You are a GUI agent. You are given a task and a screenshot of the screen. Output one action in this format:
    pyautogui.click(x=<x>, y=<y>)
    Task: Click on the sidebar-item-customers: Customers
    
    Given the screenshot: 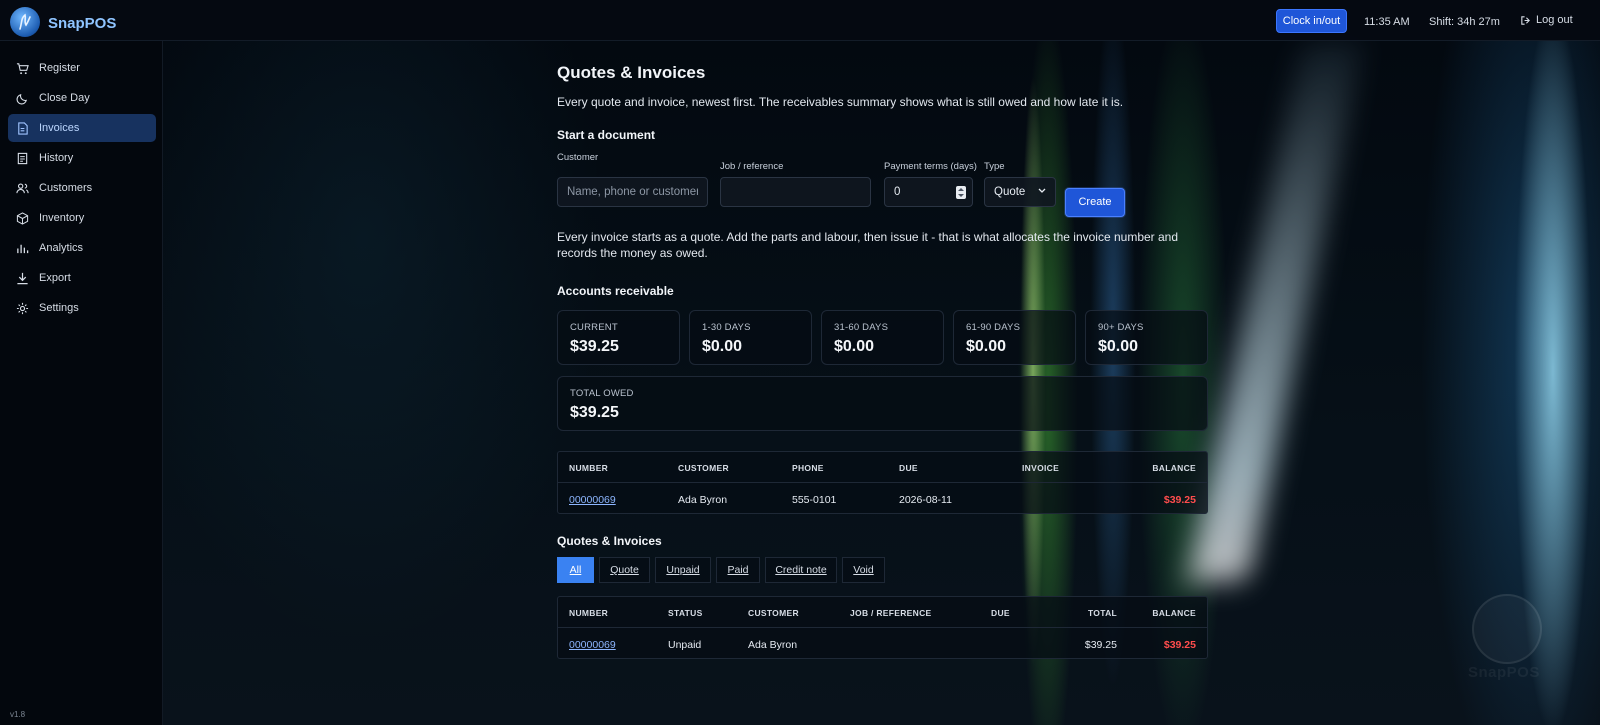 What is the action you would take?
    pyautogui.click(x=82, y=188)
    